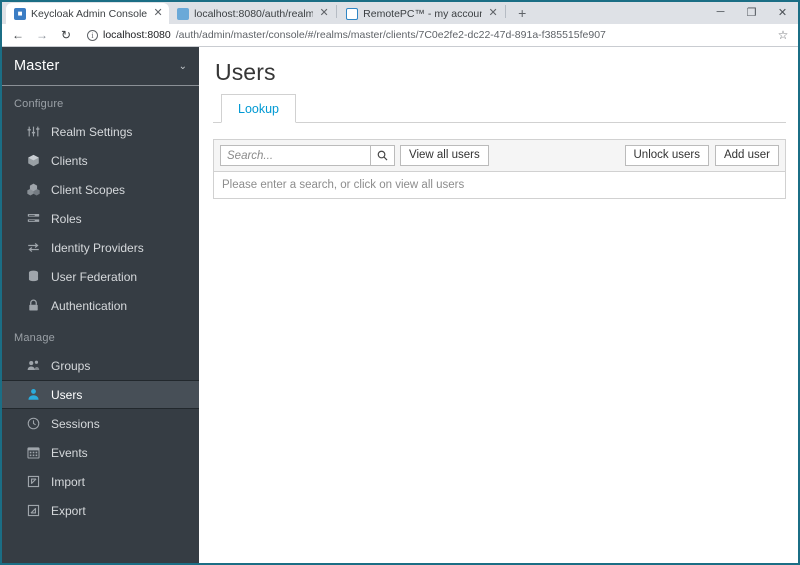 Image resolution: width=800 pixels, height=565 pixels. What do you see at coordinates (100, 365) in the screenshot?
I see `sidebar-item-groups: Groups` at bounding box center [100, 365].